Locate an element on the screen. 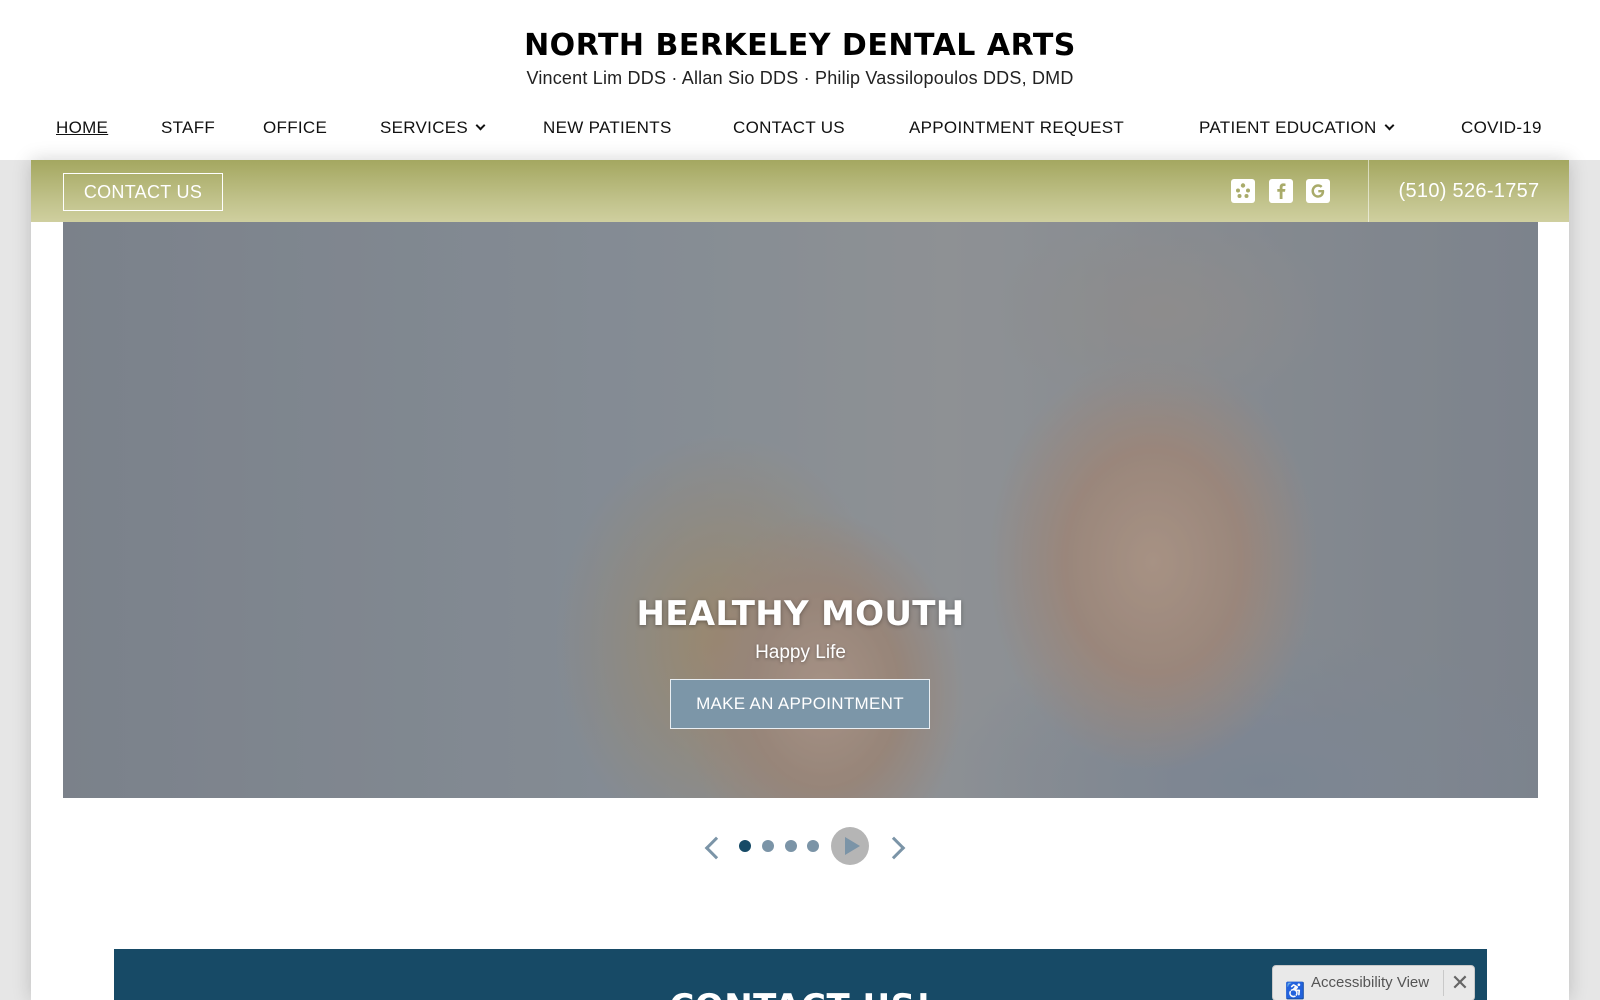 The height and width of the screenshot is (1000, 1600). wheelchair-icon: ♿ is located at coordinates (1295, 991).